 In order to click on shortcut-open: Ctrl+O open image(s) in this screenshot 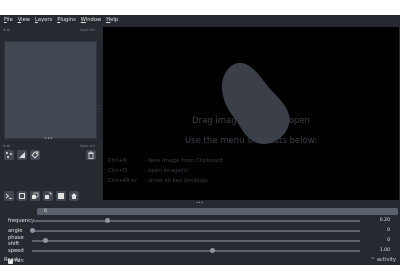, I will do `click(148, 171)`.